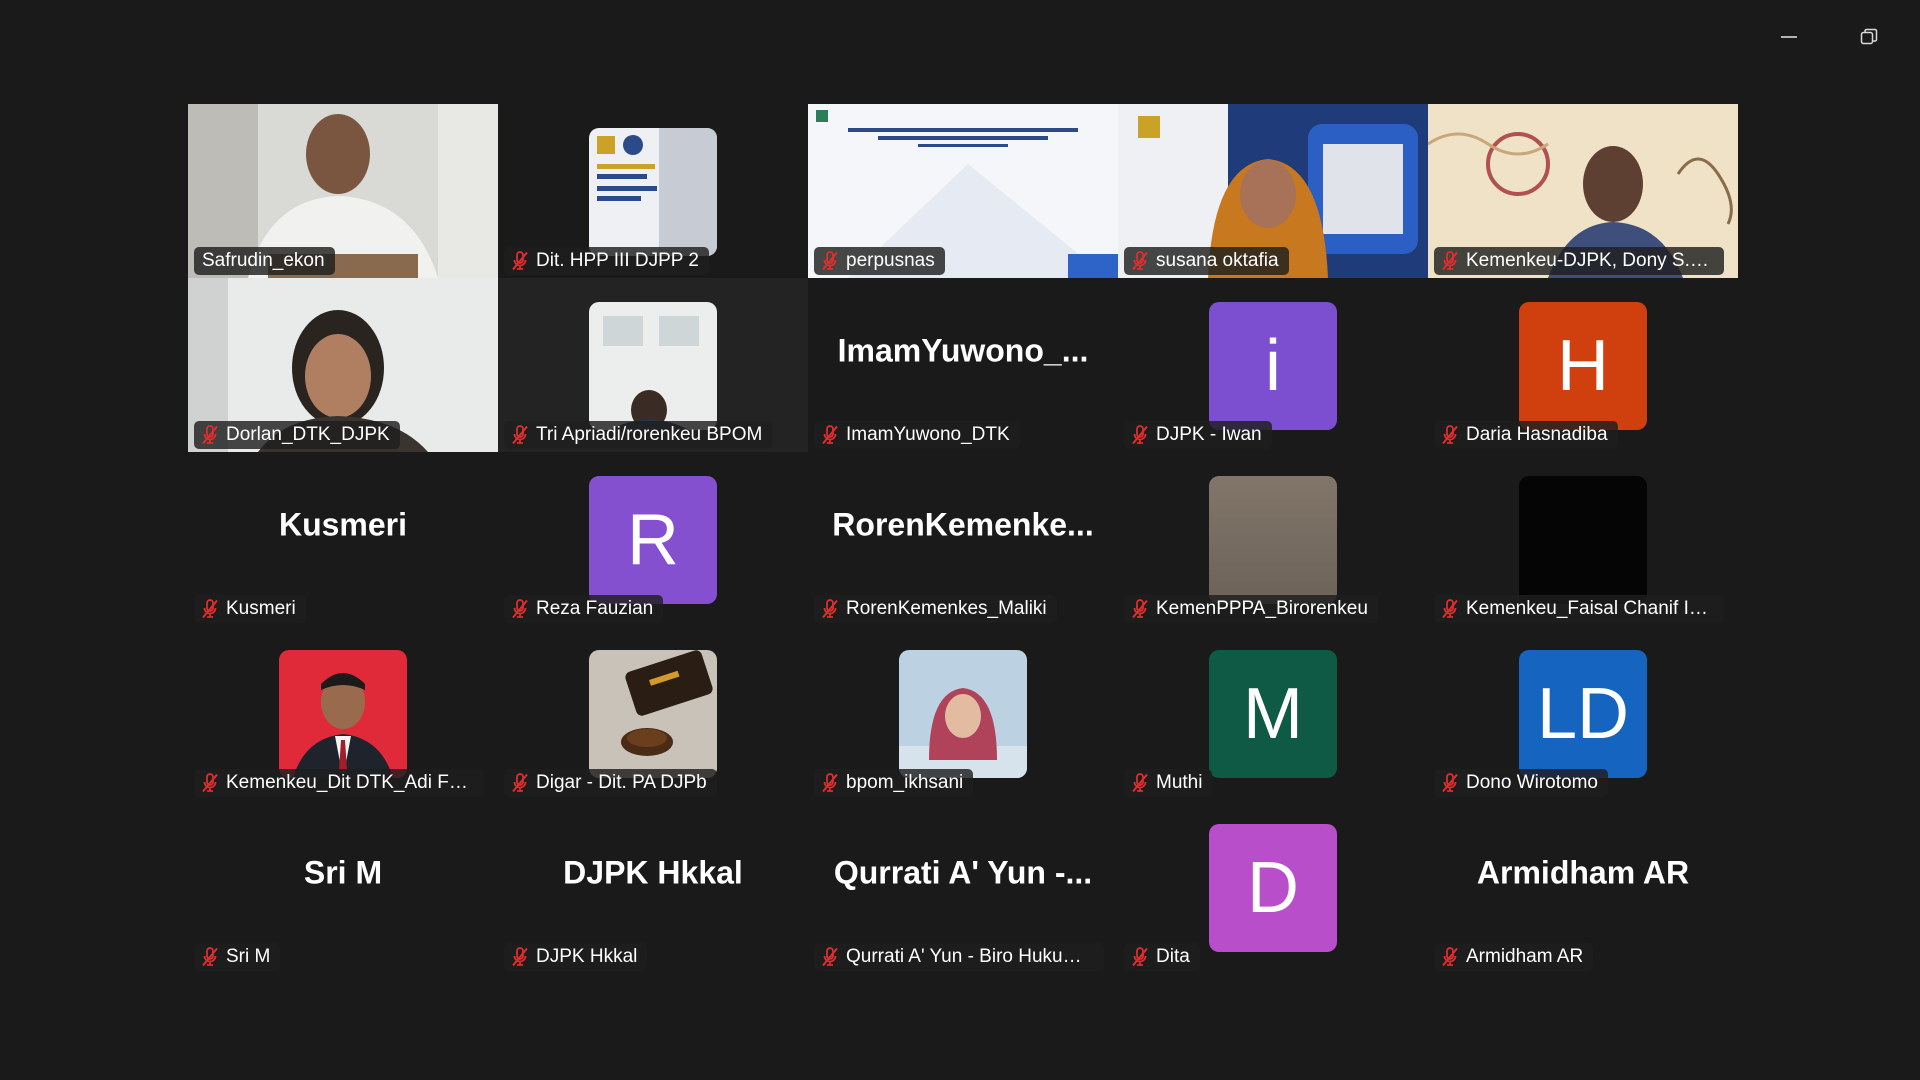 Image resolution: width=1920 pixels, height=1080 pixels. Describe the element at coordinates (963, 713) in the screenshot. I see `participant-tile: bpom_ikhsani` at that location.